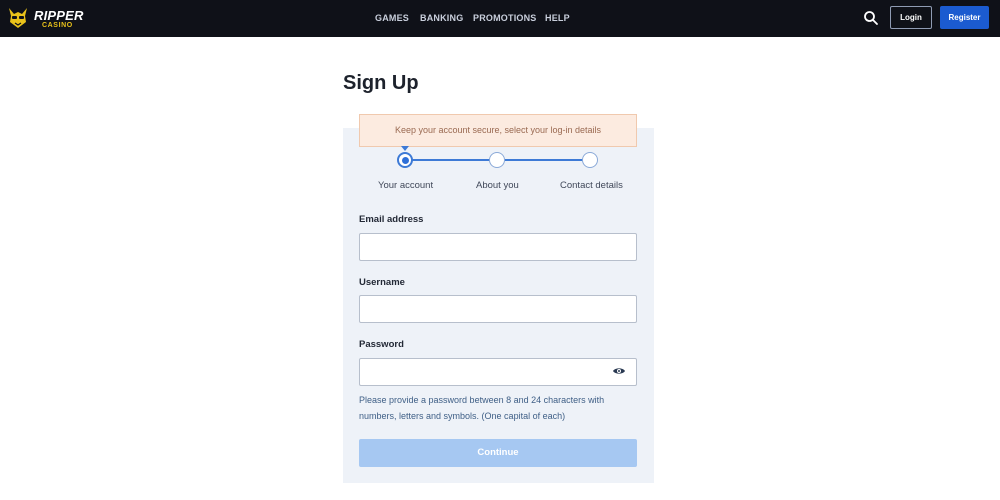 The image size is (1000, 500). I want to click on step-indicator-contact-details, so click(590, 160).